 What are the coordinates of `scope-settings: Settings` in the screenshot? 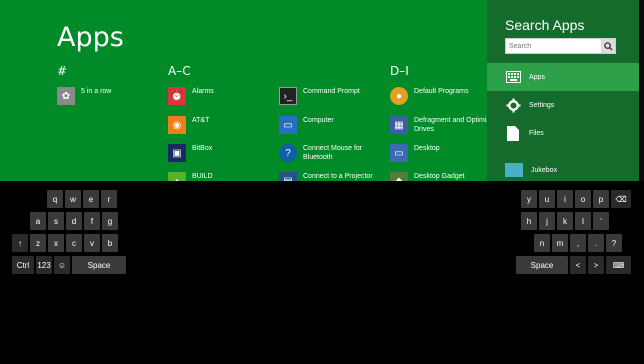 It's located at (563, 105).